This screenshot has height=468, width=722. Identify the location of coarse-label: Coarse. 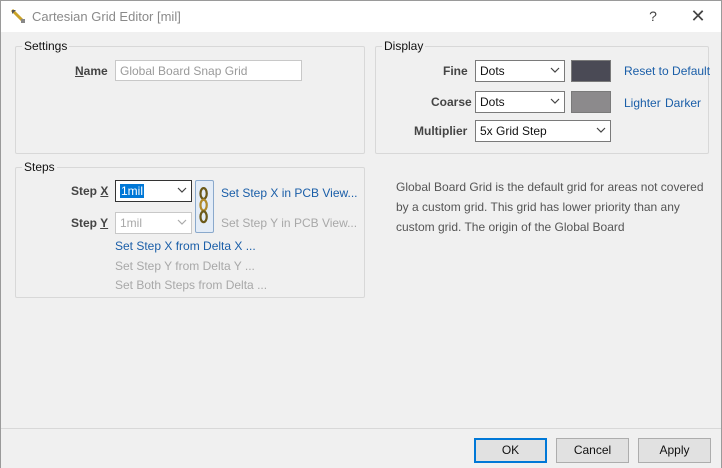
(451, 102).